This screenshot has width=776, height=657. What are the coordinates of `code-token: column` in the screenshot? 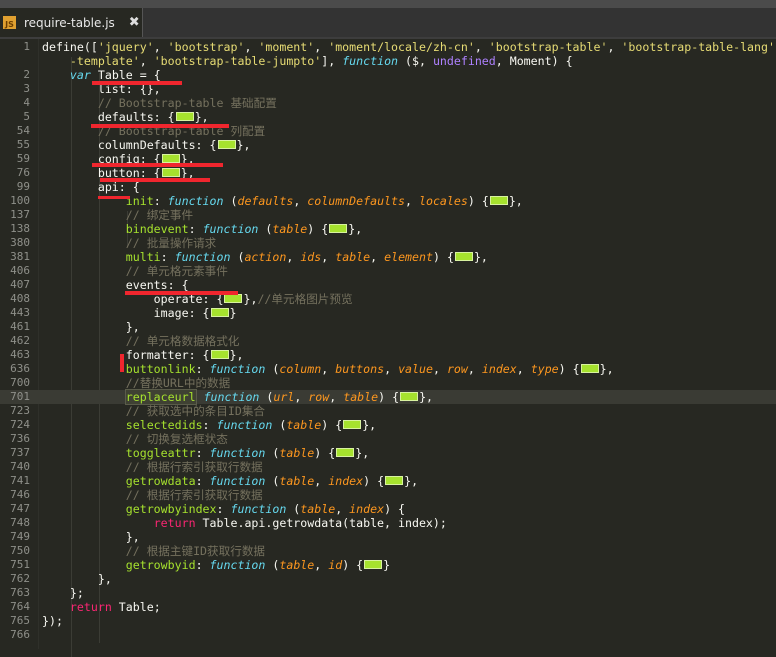 It's located at (300, 369).